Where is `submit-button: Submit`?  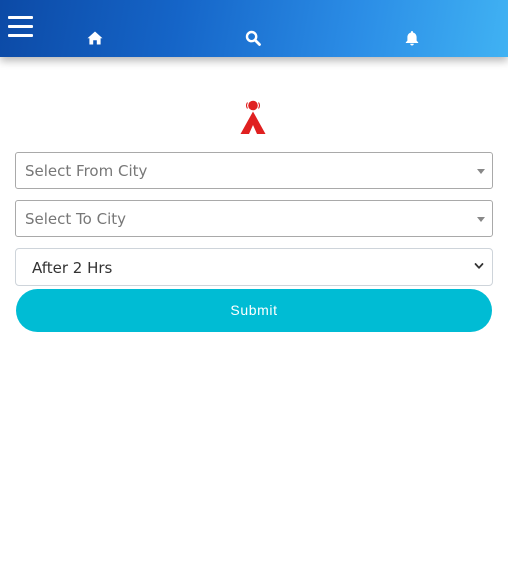
submit-button: Submit is located at coordinates (254, 310).